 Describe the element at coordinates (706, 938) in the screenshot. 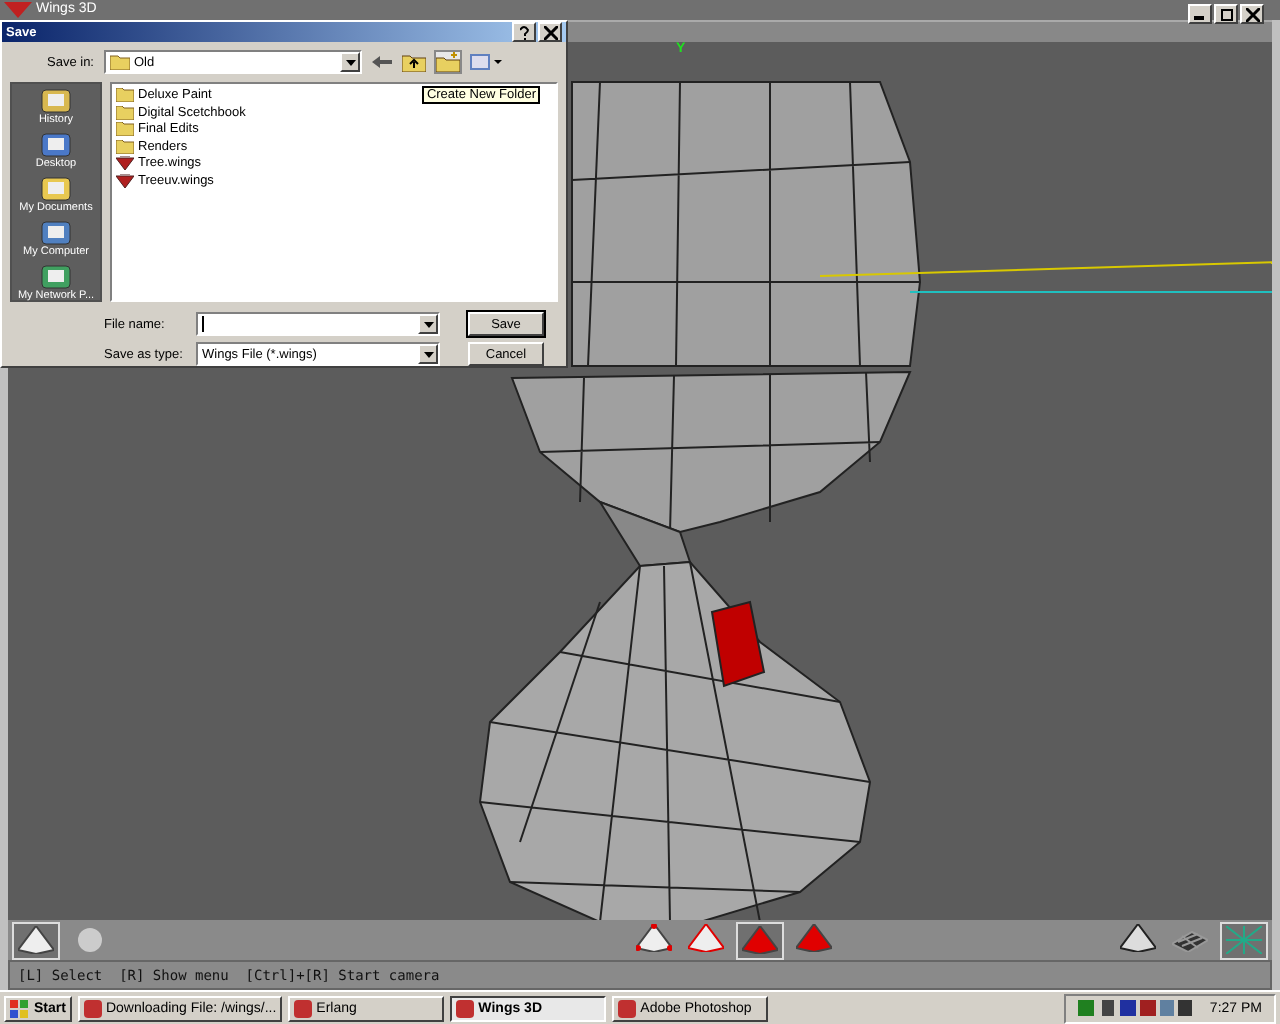

I see `edge-mode-button` at that location.